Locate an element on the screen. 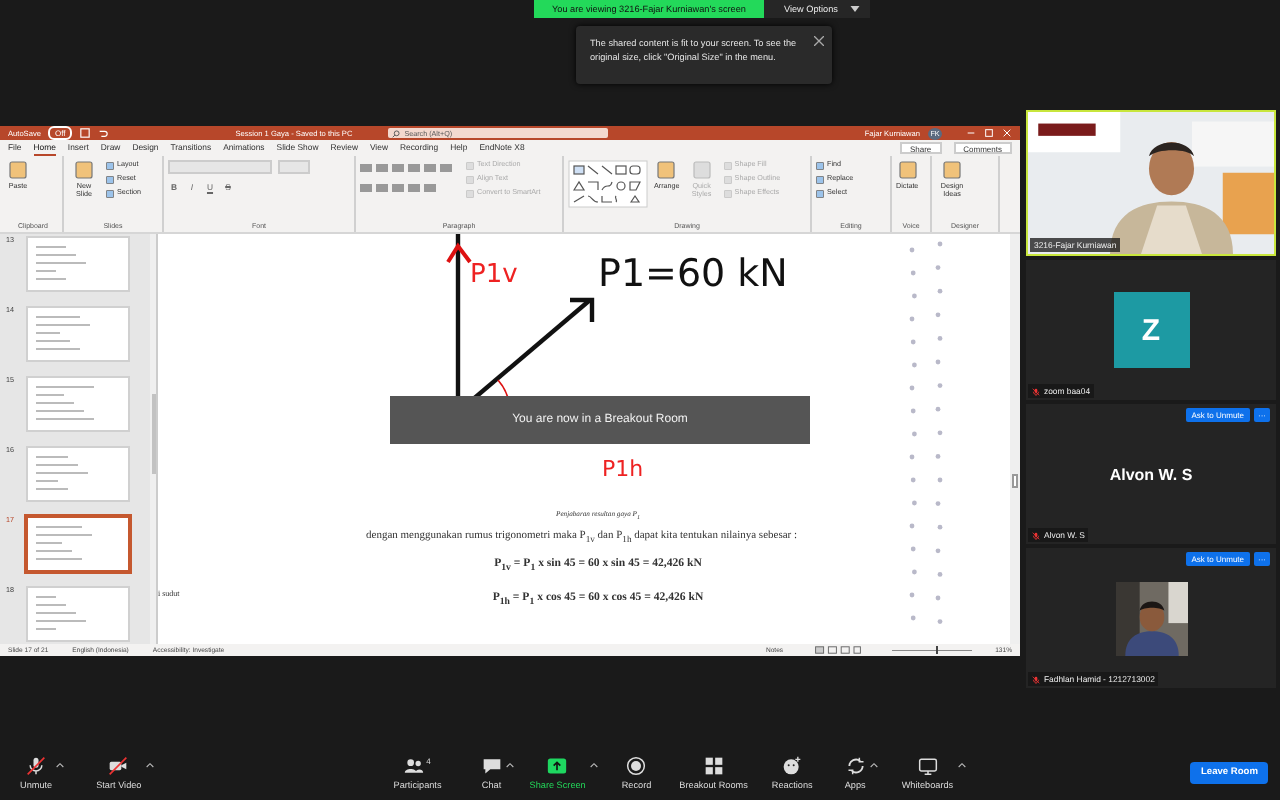  font-size-field is located at coordinates (294, 167).